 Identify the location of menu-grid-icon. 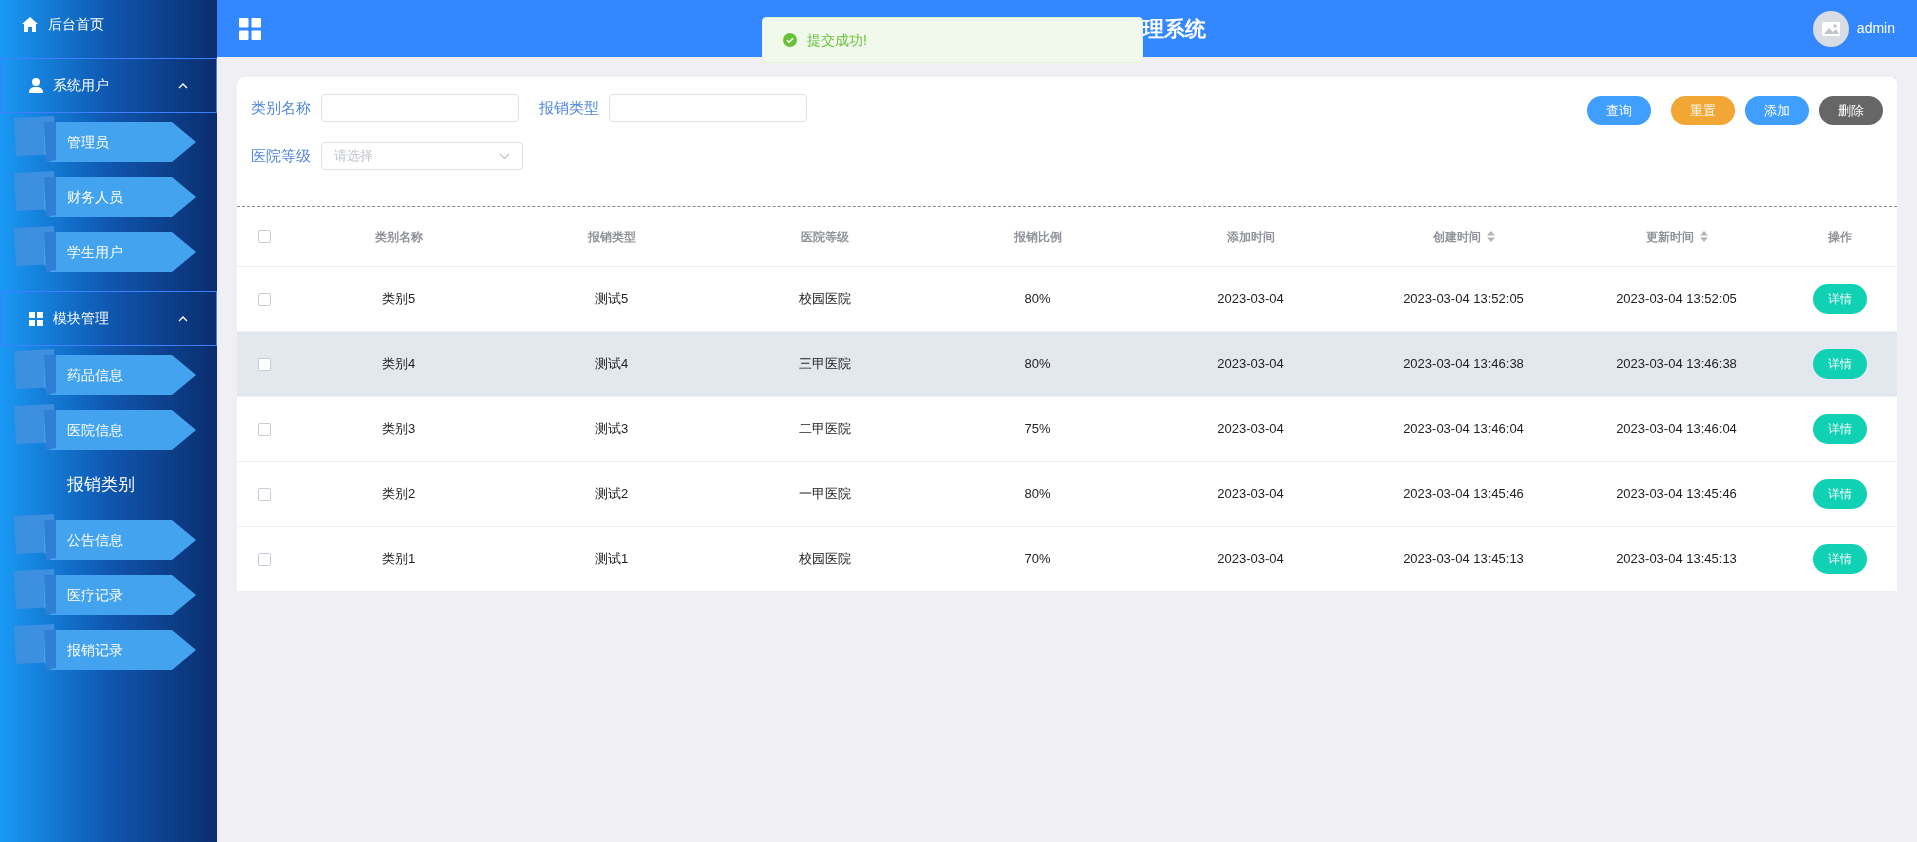
(250, 28).